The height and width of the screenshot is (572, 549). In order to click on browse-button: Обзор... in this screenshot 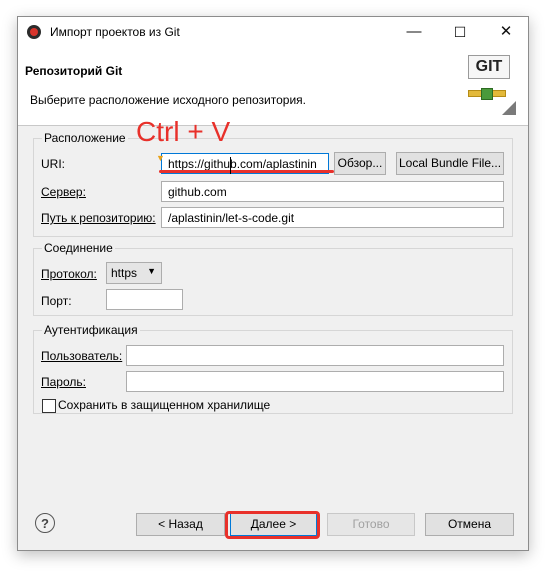, I will do `click(360, 163)`.